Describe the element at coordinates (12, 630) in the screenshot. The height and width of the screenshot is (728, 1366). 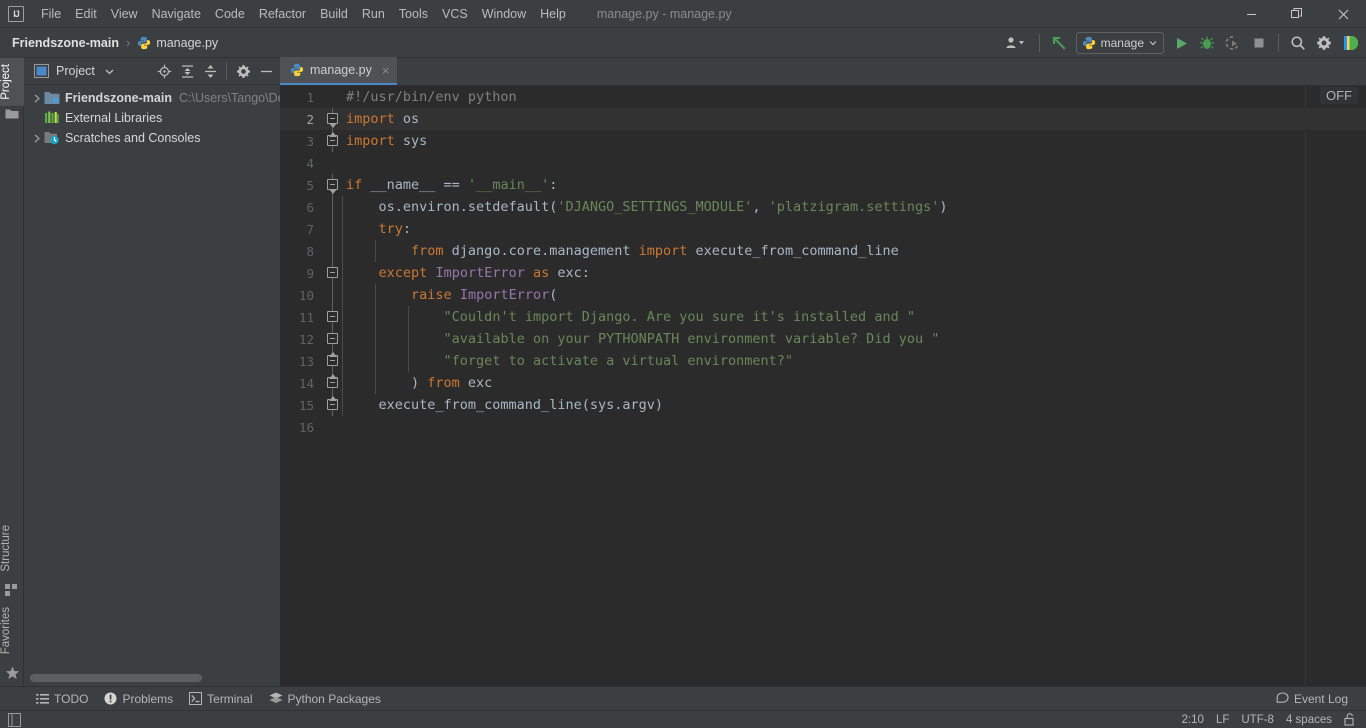
I see `sidebar-tab-favorites: Favorites` at that location.